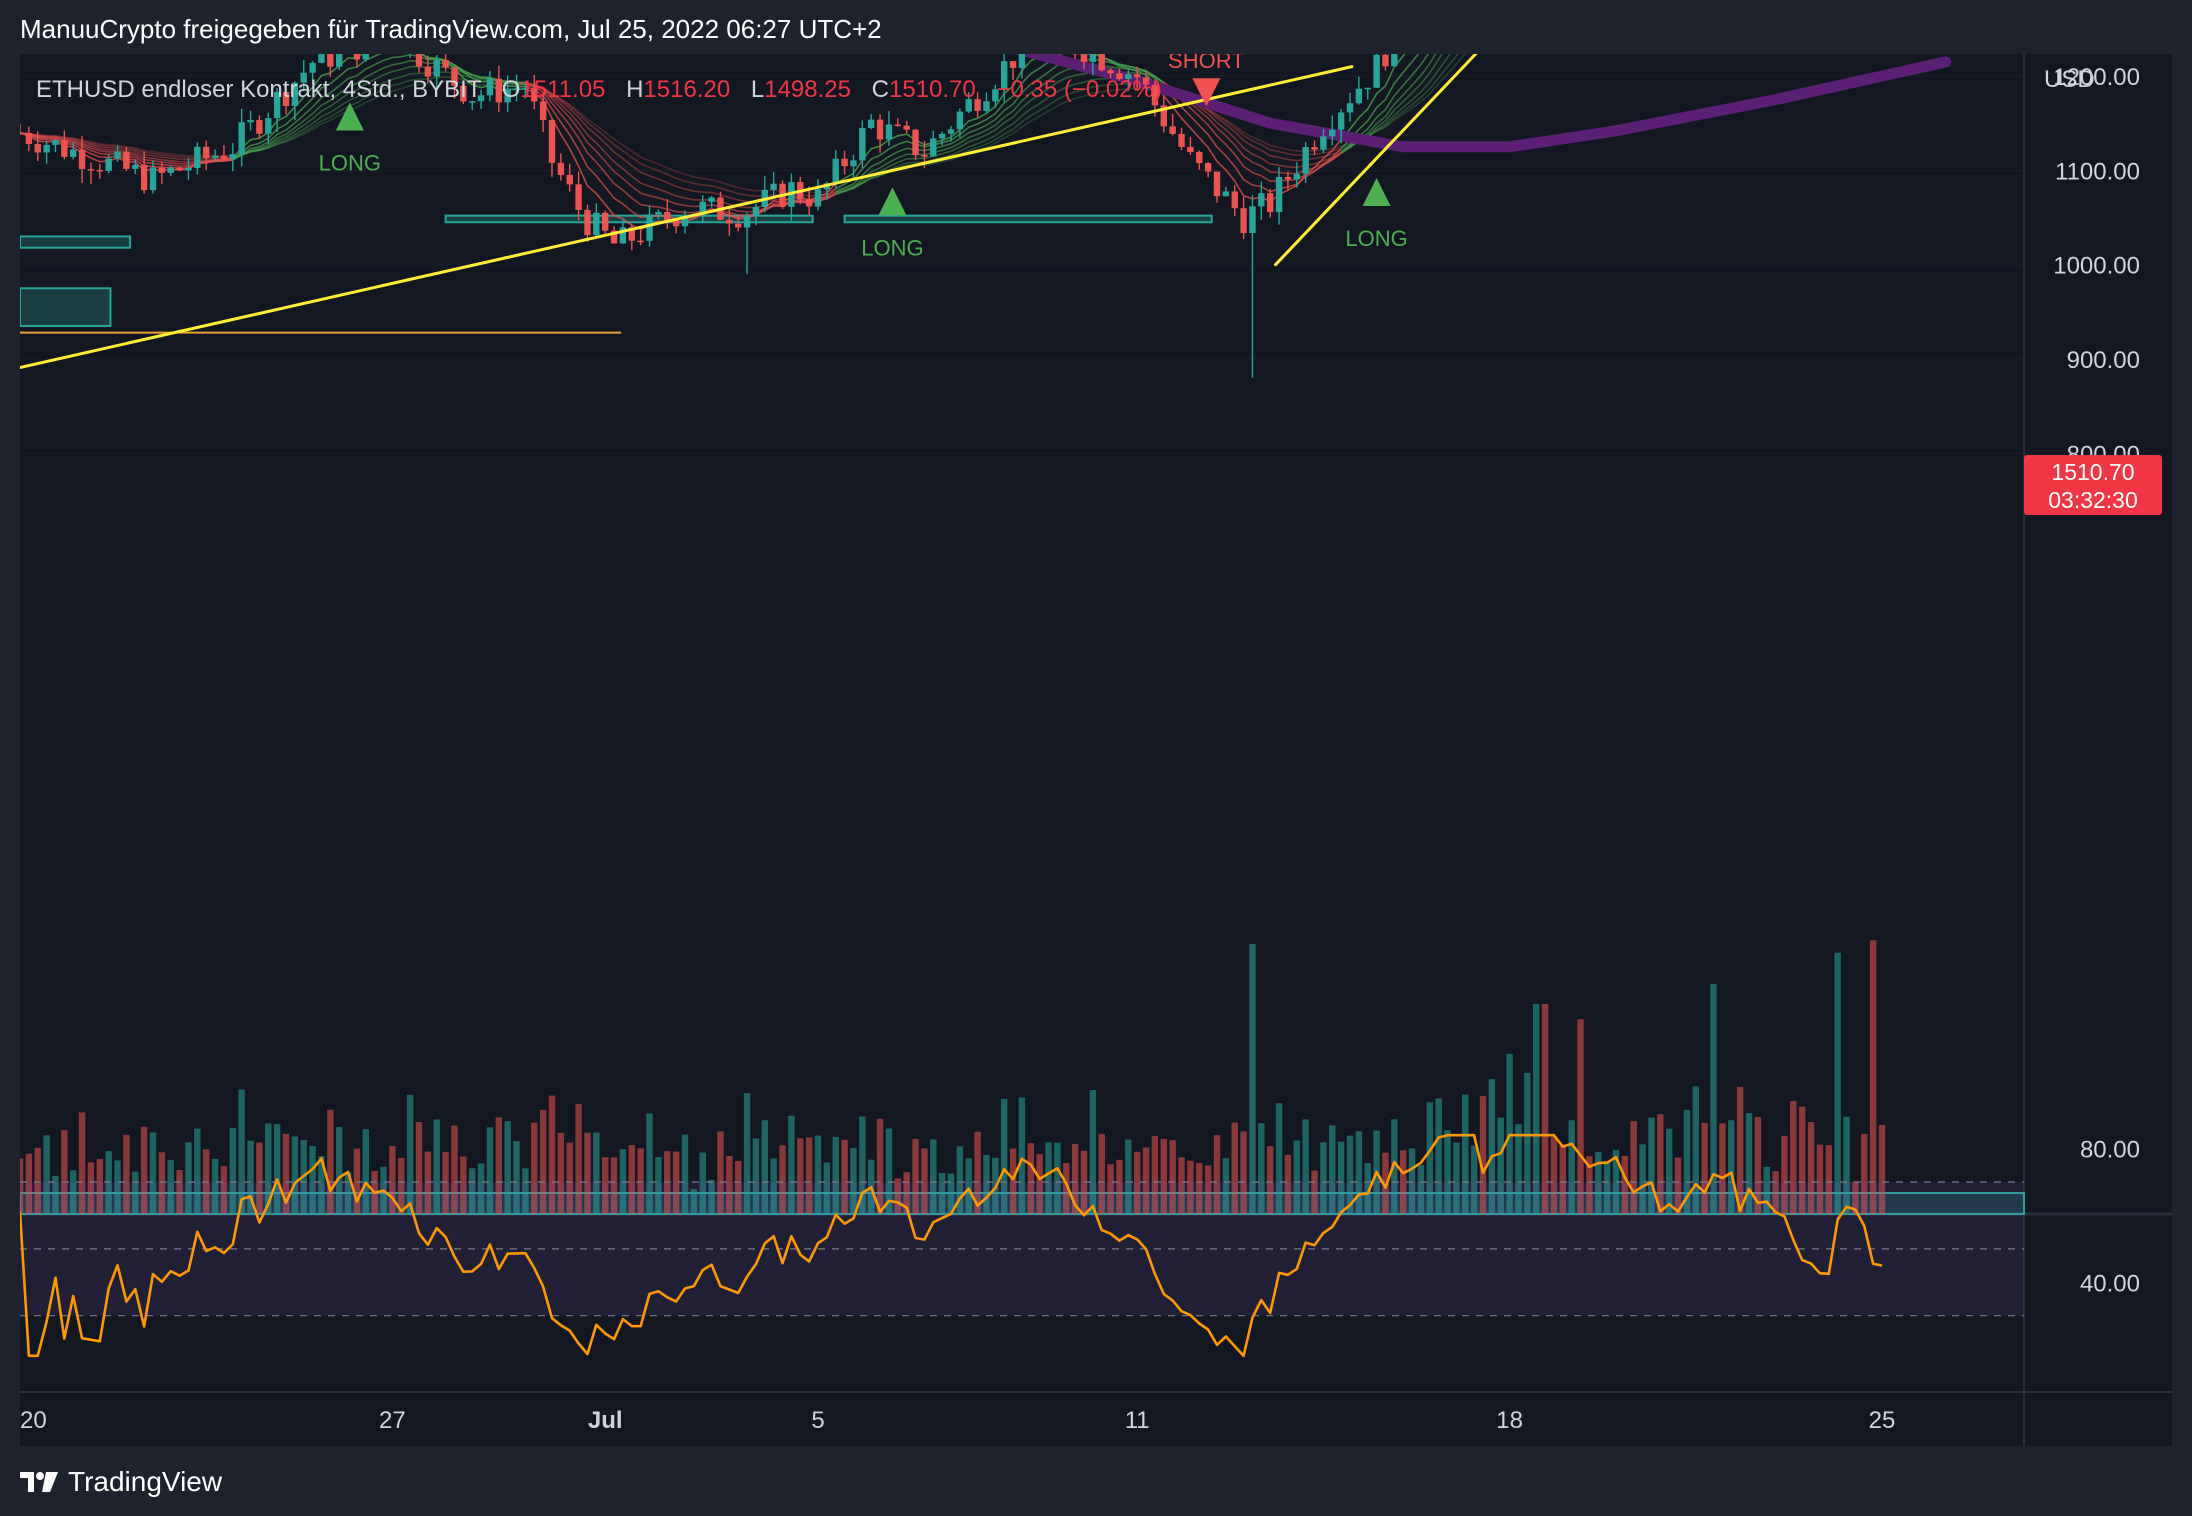 Image resolution: width=2192 pixels, height=1516 pixels. What do you see at coordinates (757, 89) in the screenshot?
I see `low-label: L` at bounding box center [757, 89].